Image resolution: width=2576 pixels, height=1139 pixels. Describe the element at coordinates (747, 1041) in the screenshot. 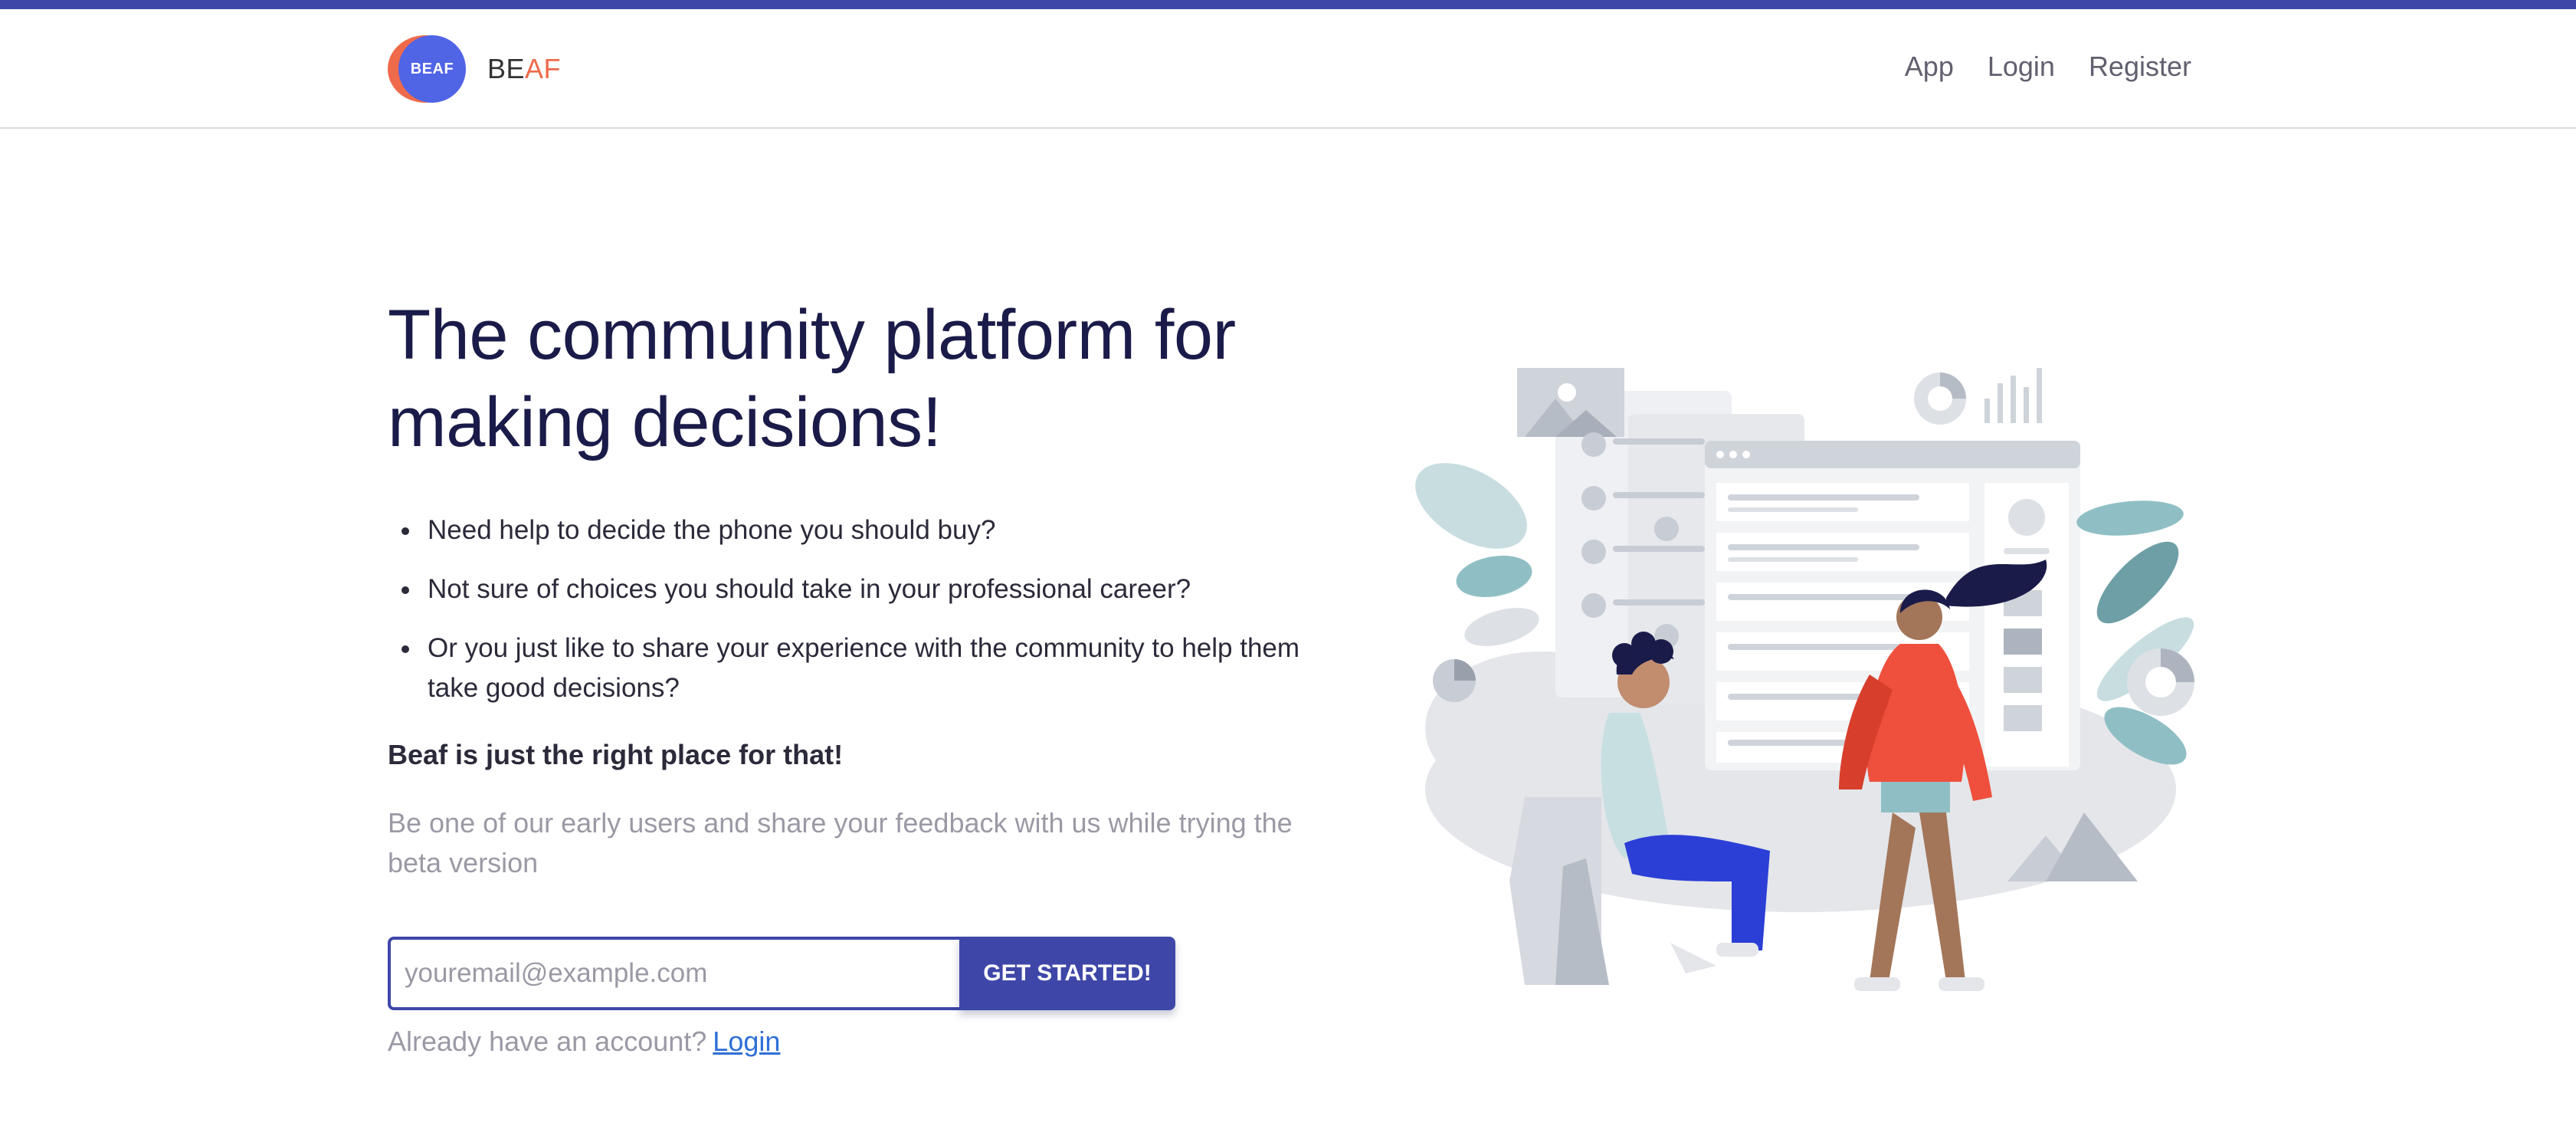

I see `login-link: Login` at that location.